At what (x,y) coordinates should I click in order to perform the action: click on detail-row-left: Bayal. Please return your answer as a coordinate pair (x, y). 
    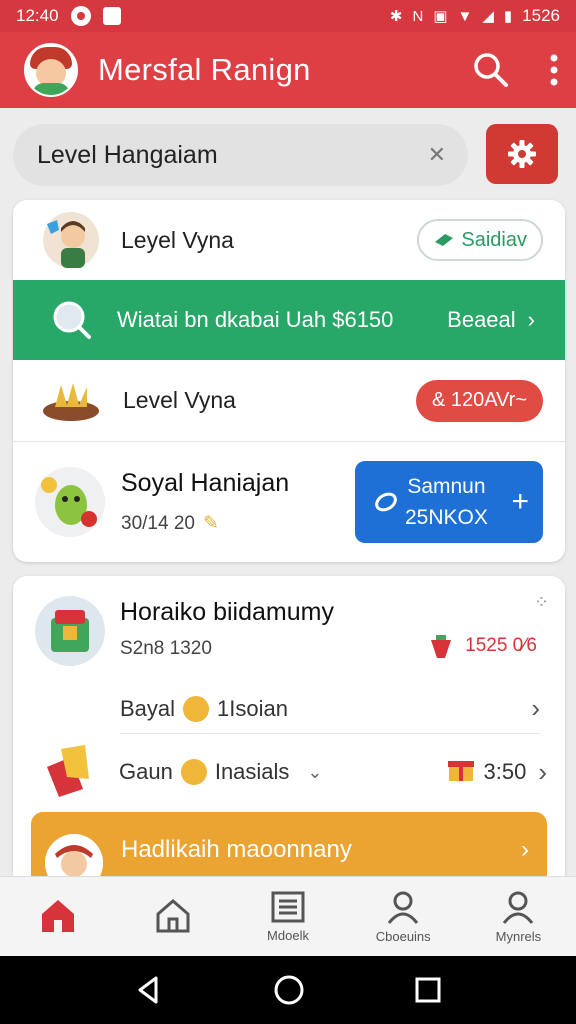
    Looking at the image, I should click on (148, 708).